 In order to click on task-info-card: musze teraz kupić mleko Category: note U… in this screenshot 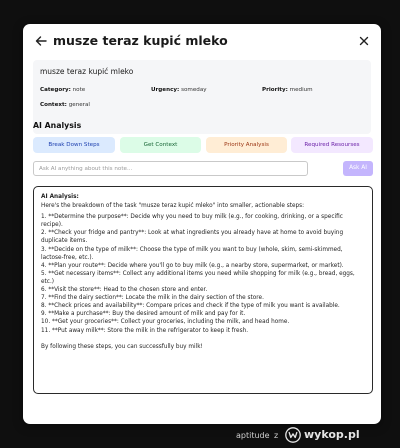, I will do `click(202, 97)`.